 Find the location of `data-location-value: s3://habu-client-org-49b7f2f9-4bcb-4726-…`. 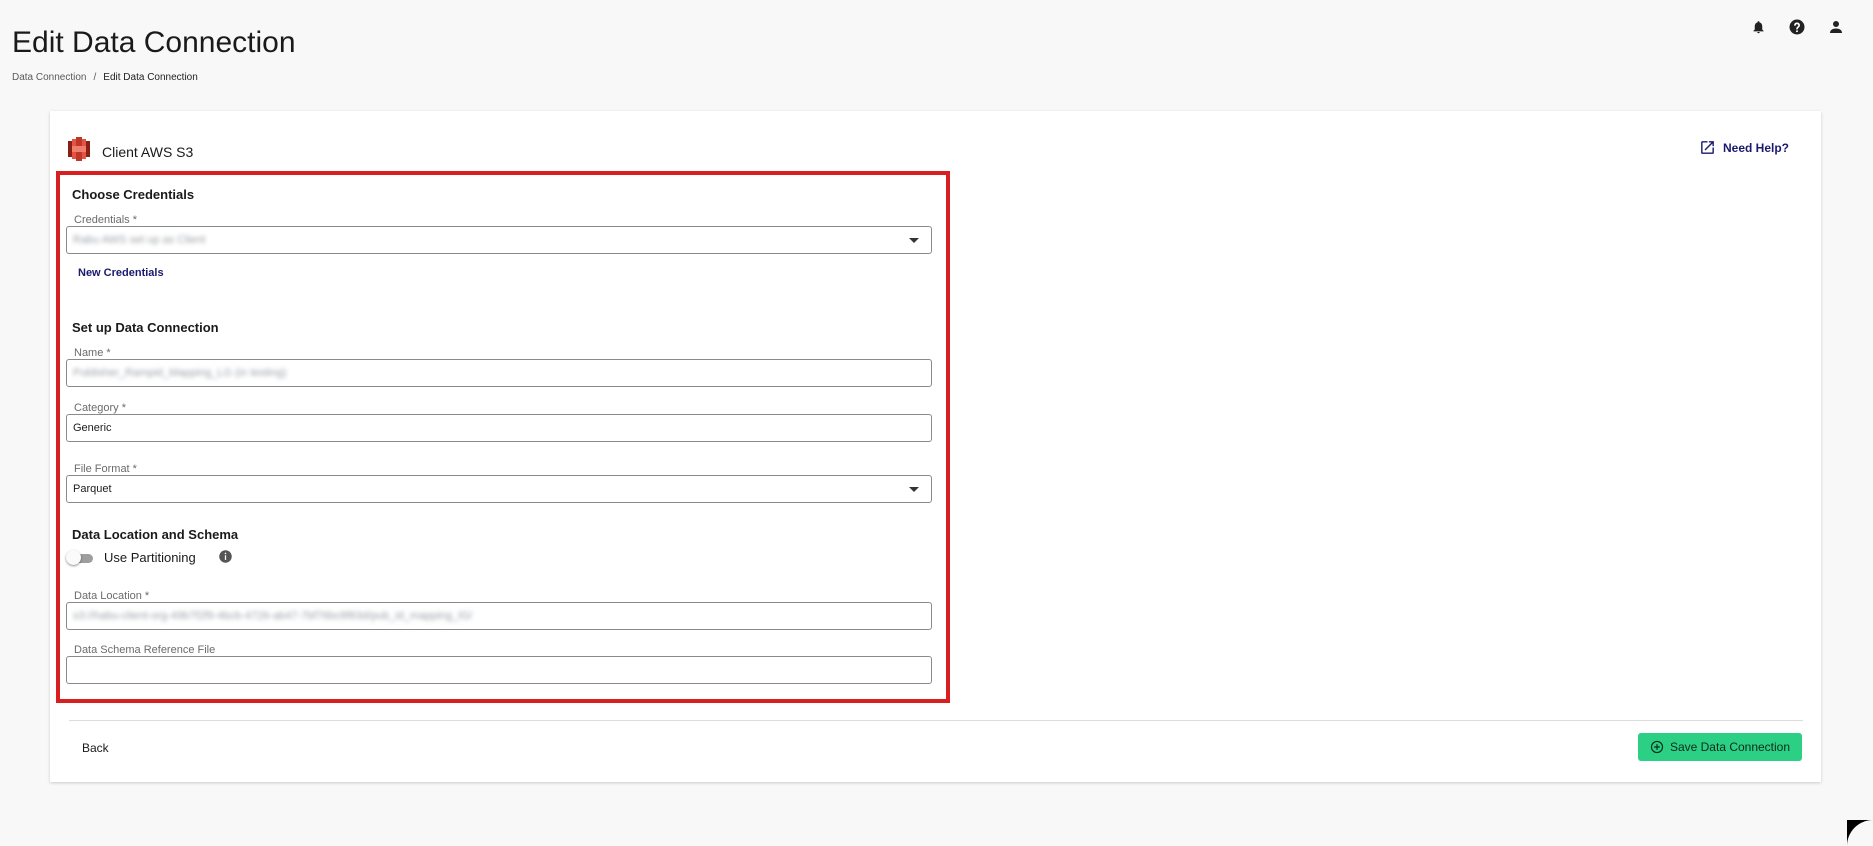

data-location-value: s3://habu-client-org-49b7f2f9-4bcb-4726-… is located at coordinates (273, 616).